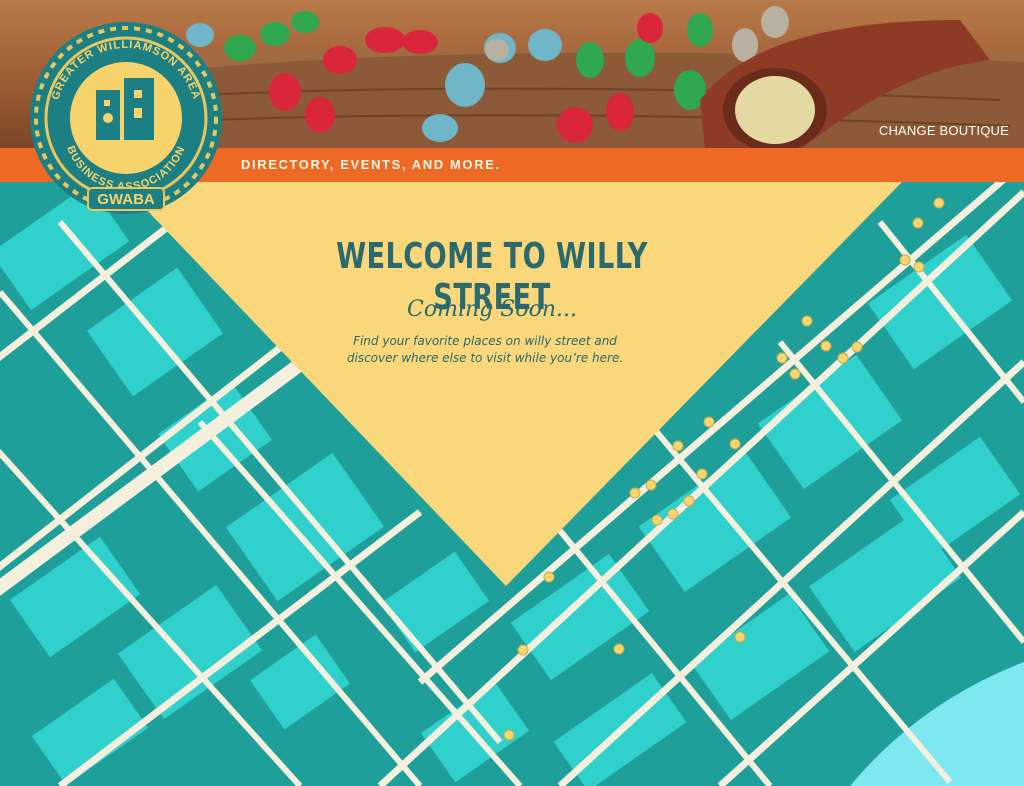  Describe the element at coordinates (126, 199) in the screenshot. I see `logo-acronym: GWABA` at that location.